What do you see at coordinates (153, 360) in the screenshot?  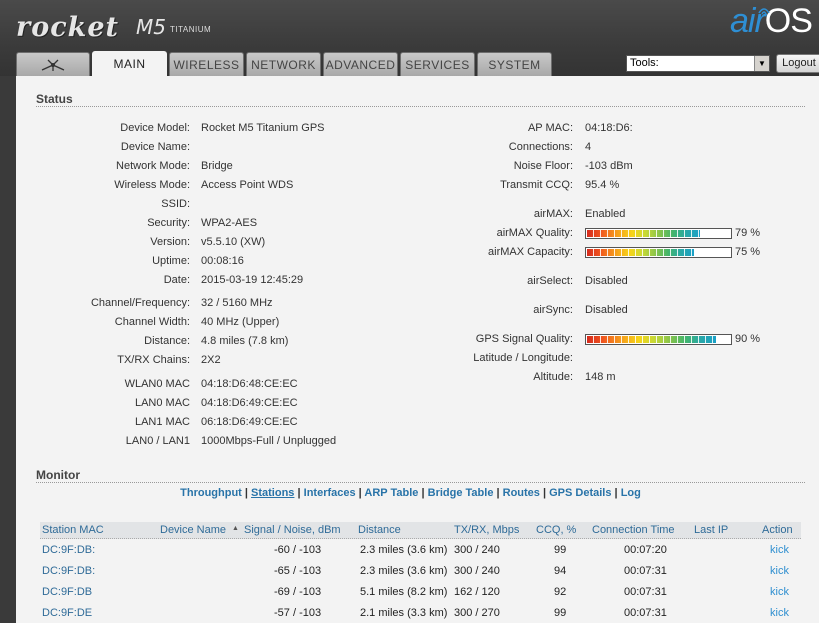 I see `tx-rx-chains-label: TX/RX Chains:` at bounding box center [153, 360].